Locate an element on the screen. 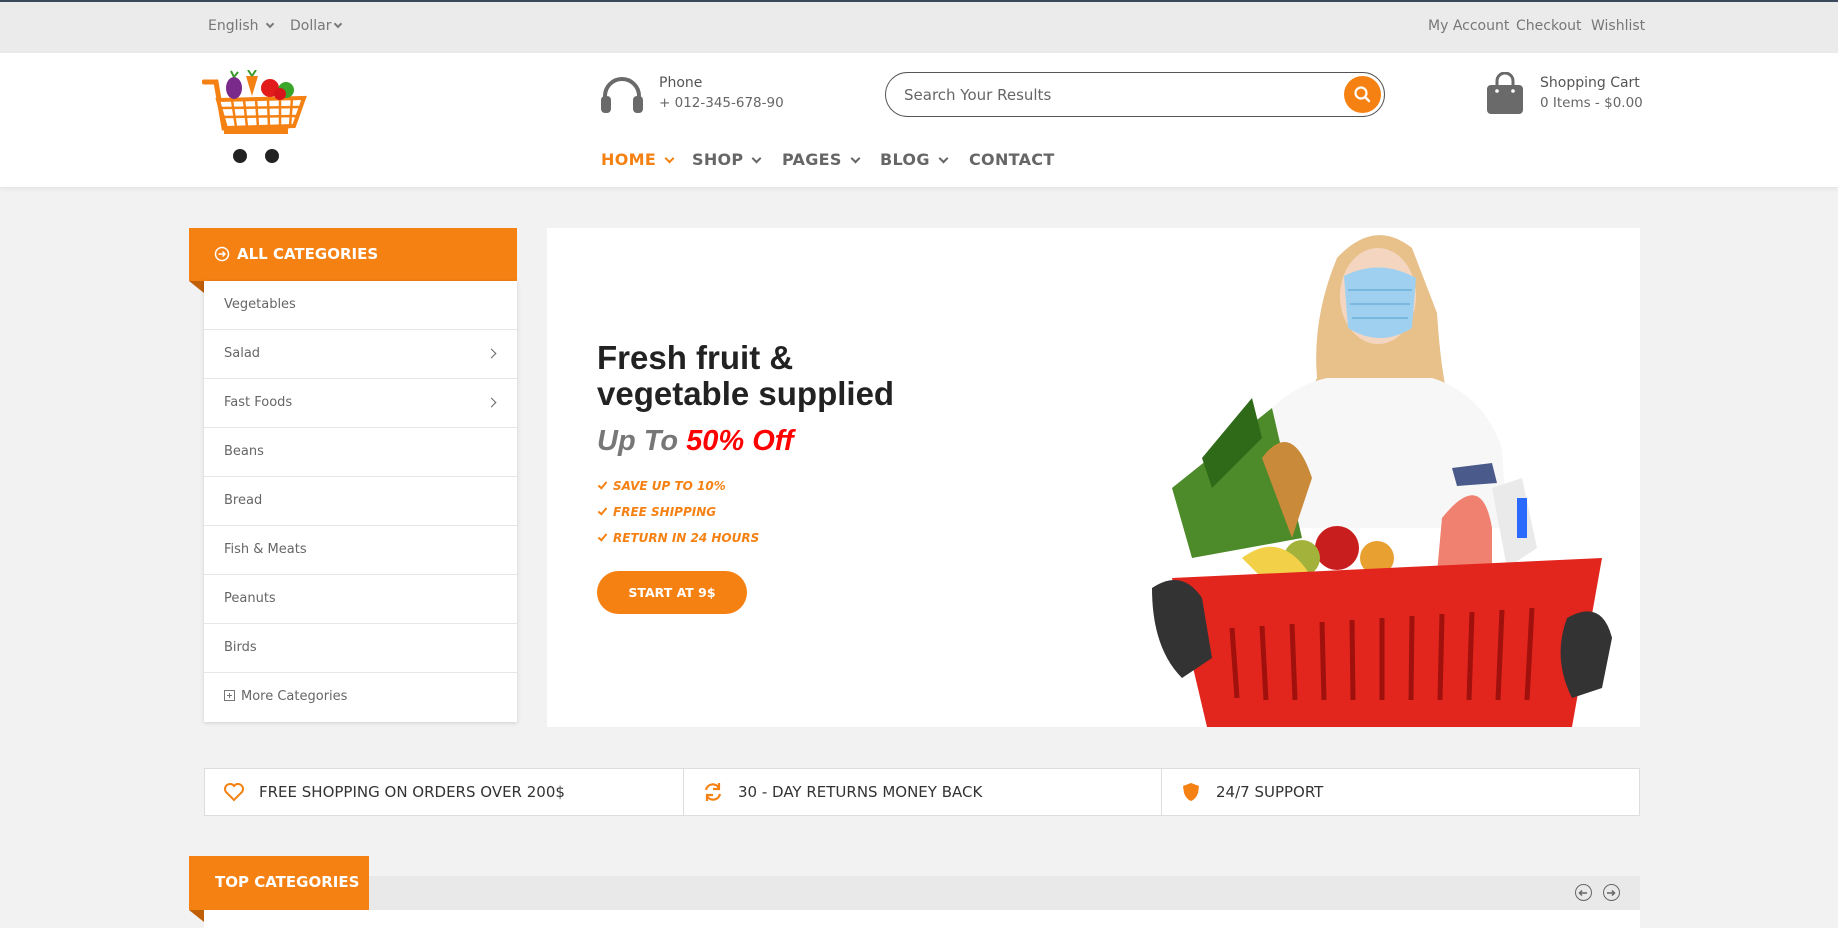 Image resolution: width=1838 pixels, height=928 pixels. hero-feature-item: RETURN IN 24 HOURS is located at coordinates (678, 538).